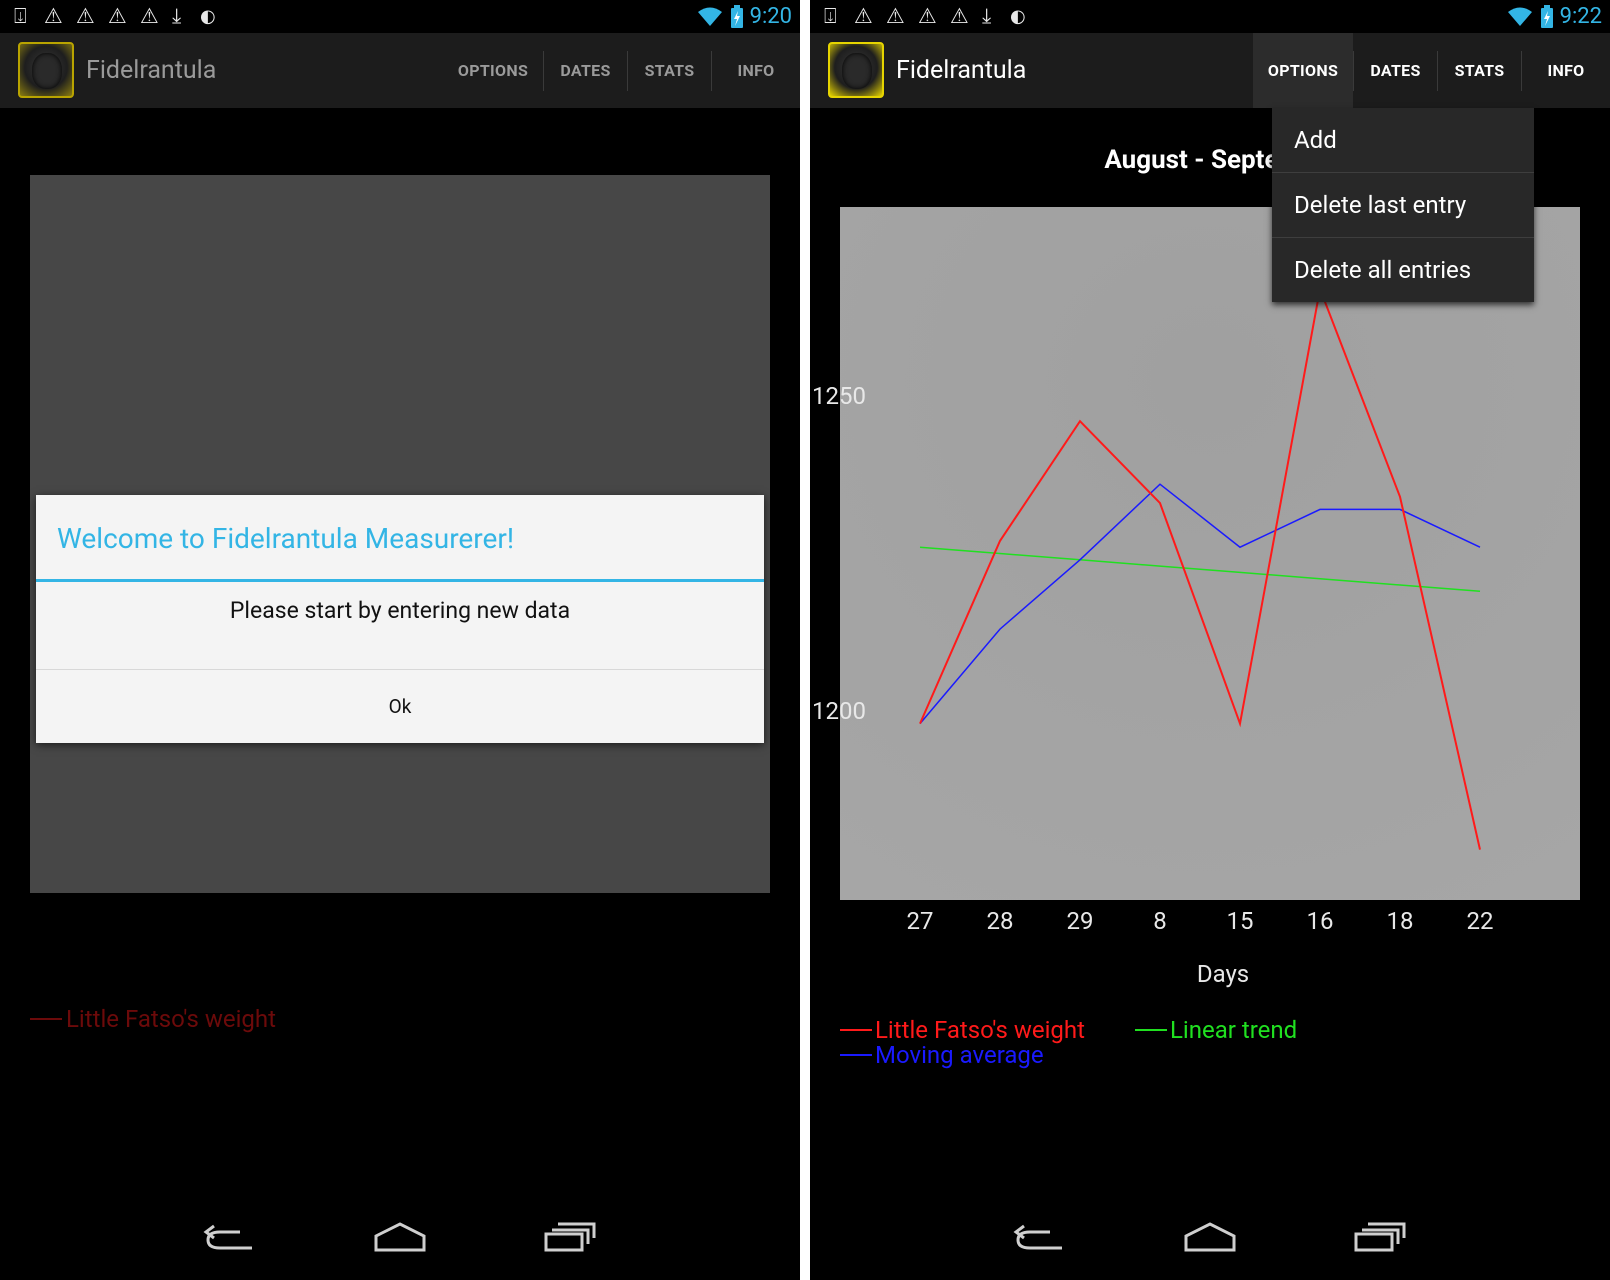 The image size is (1610, 1280). What do you see at coordinates (770, 16) in the screenshot?
I see `clock: 9:20` at bounding box center [770, 16].